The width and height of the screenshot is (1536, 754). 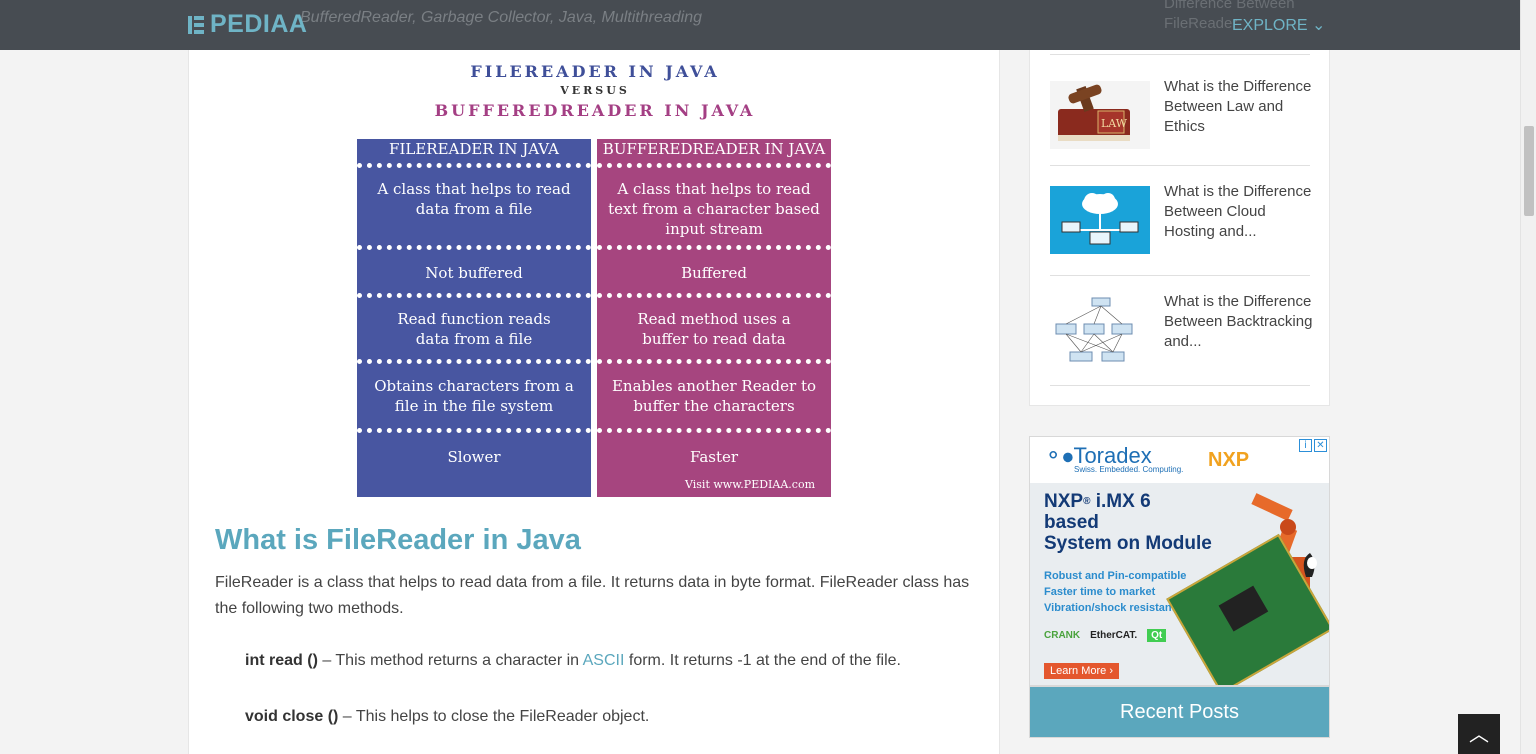 What do you see at coordinates (1529, 171) in the screenshot?
I see `scrollbar-thumb` at bounding box center [1529, 171].